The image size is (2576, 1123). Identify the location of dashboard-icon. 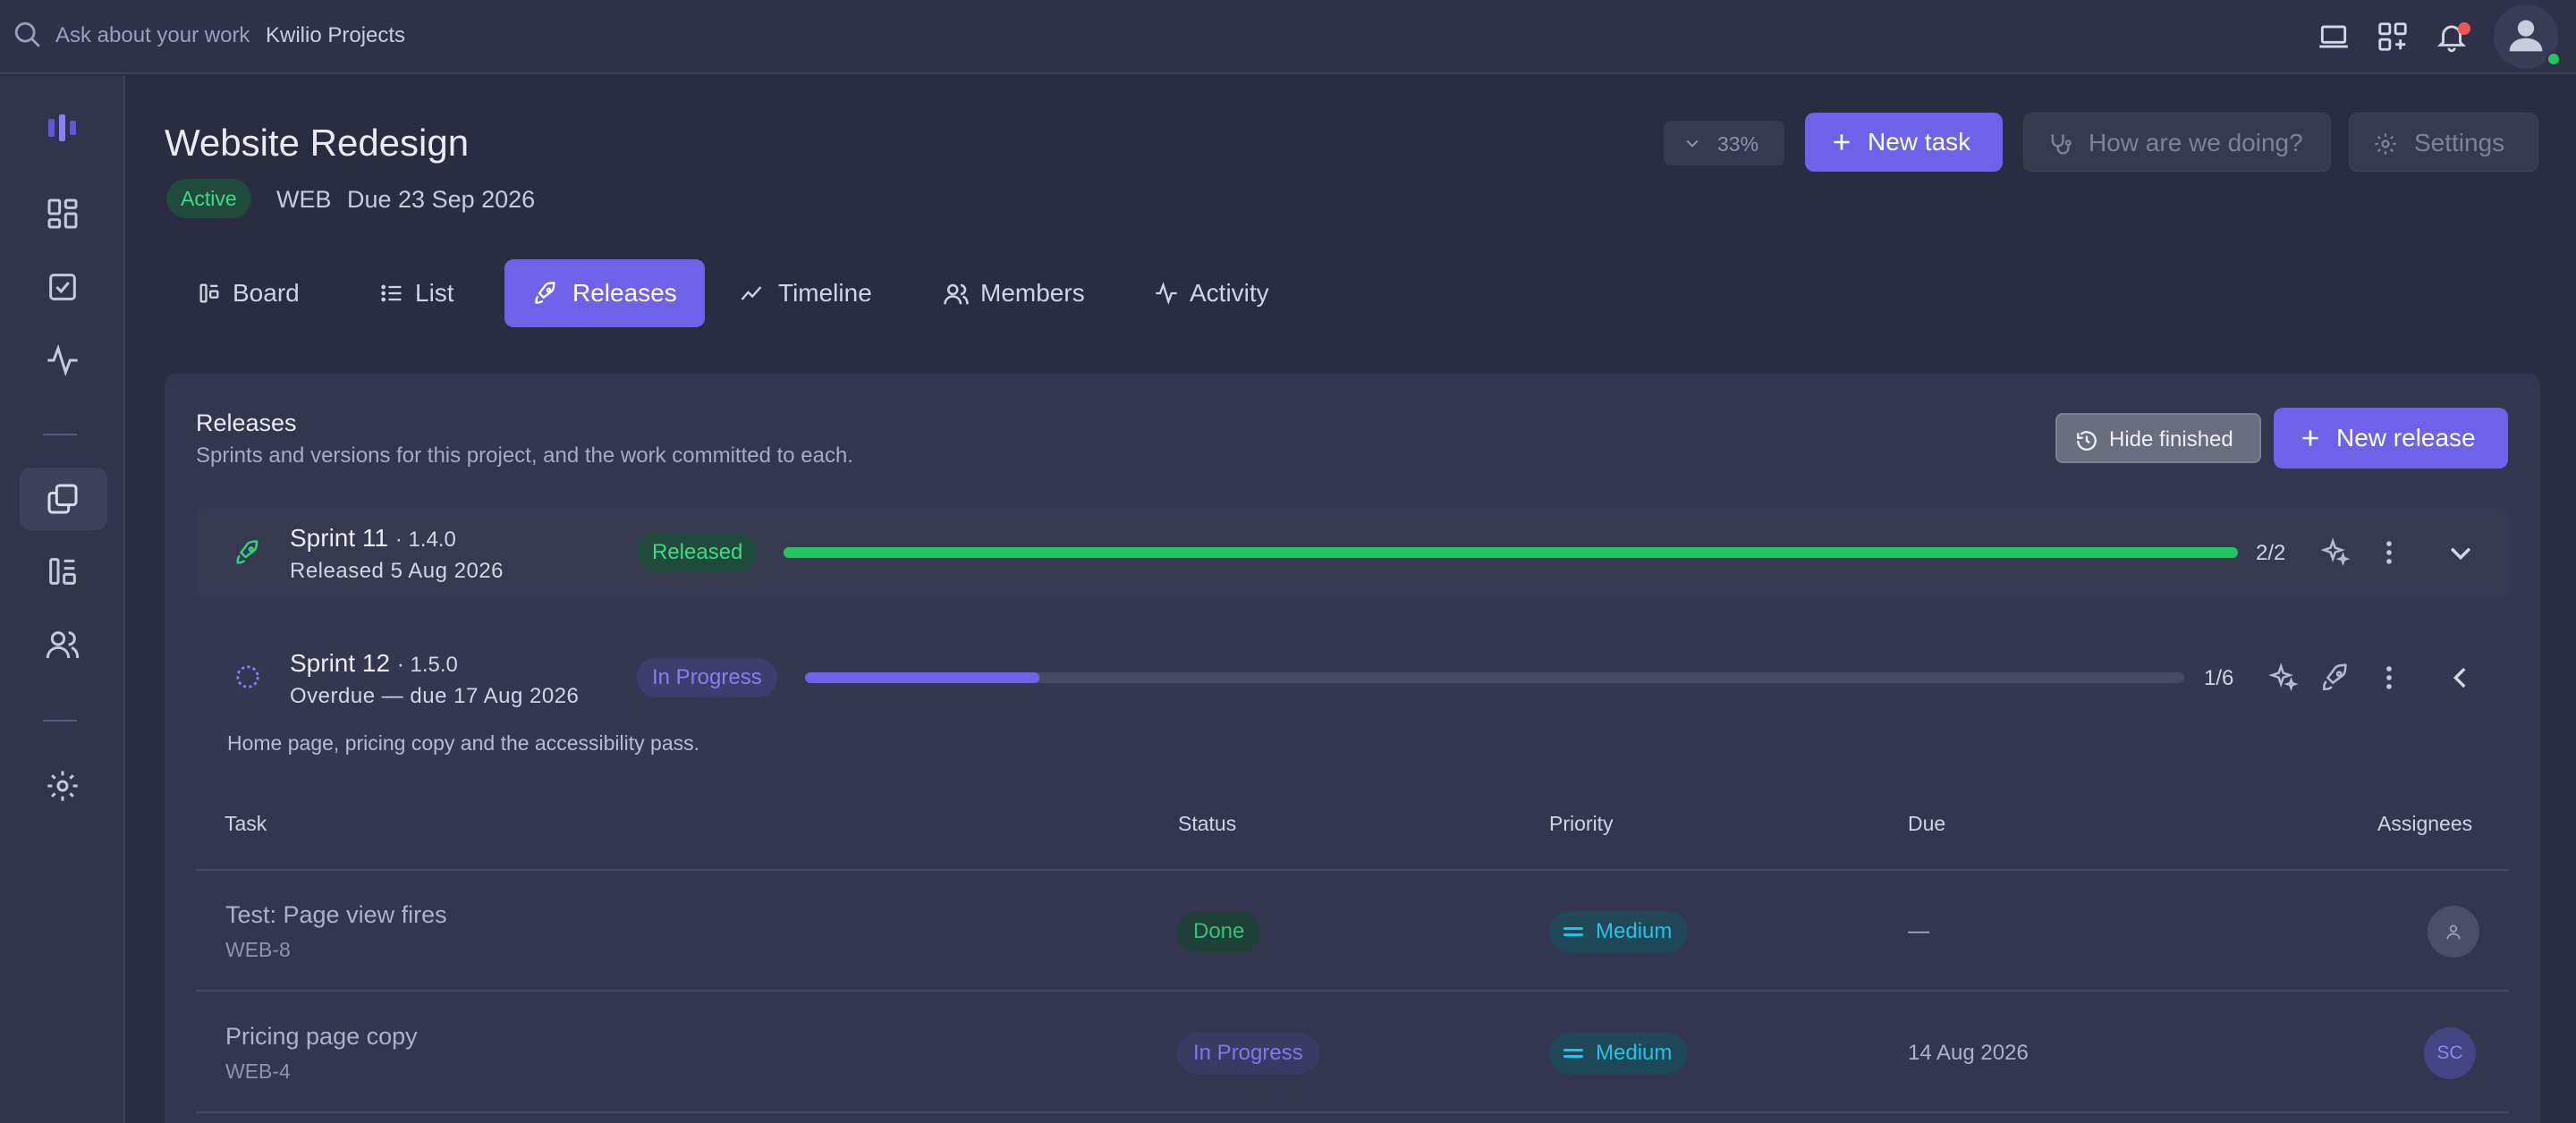
(62, 214).